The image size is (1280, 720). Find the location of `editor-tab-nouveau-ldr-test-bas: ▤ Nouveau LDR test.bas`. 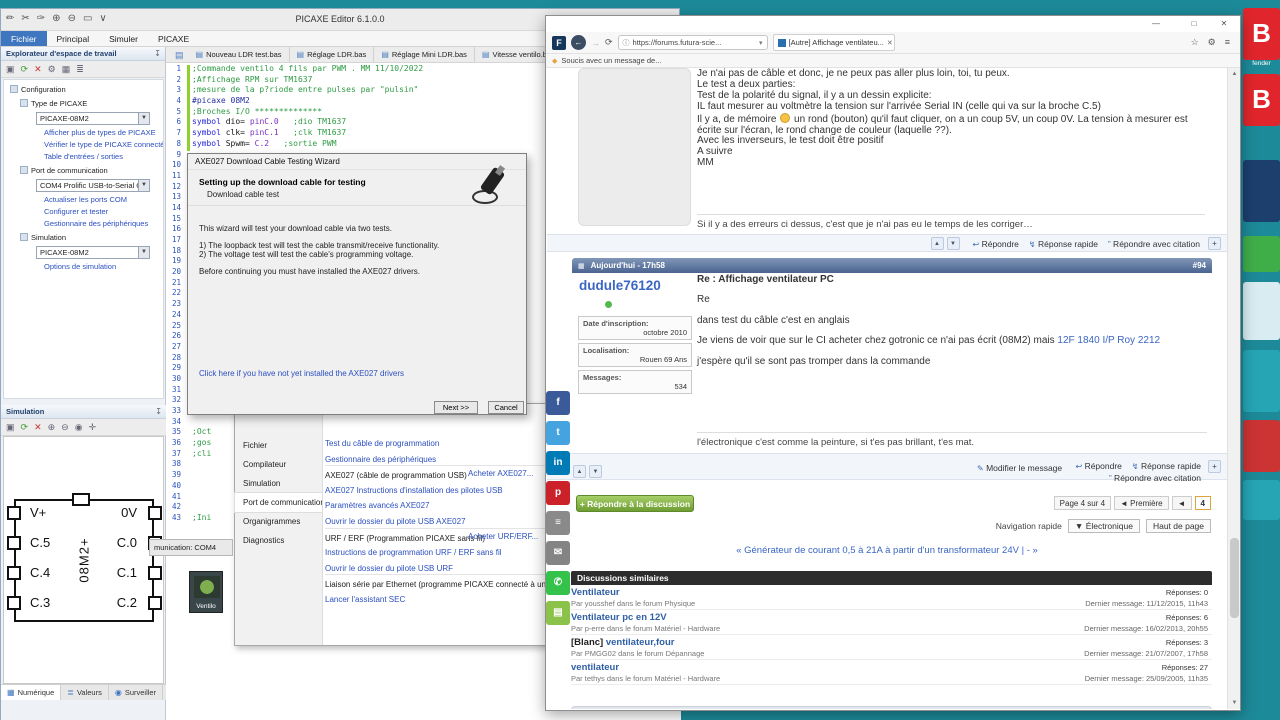

editor-tab-nouveau-ldr-test-bas: ▤ Nouveau LDR test.bas is located at coordinates (239, 54).